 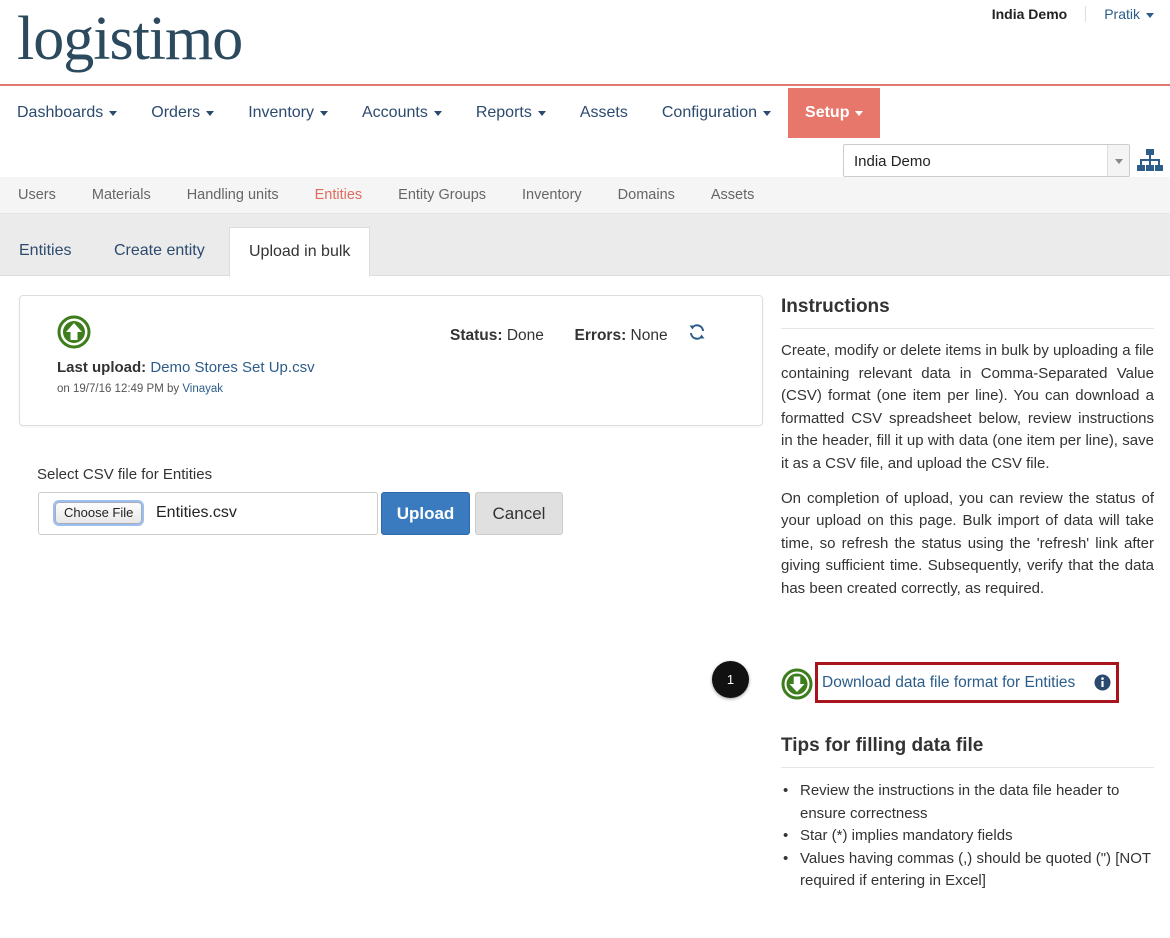 What do you see at coordinates (967, 312) in the screenshot?
I see `instructions-title: Instructions` at bounding box center [967, 312].